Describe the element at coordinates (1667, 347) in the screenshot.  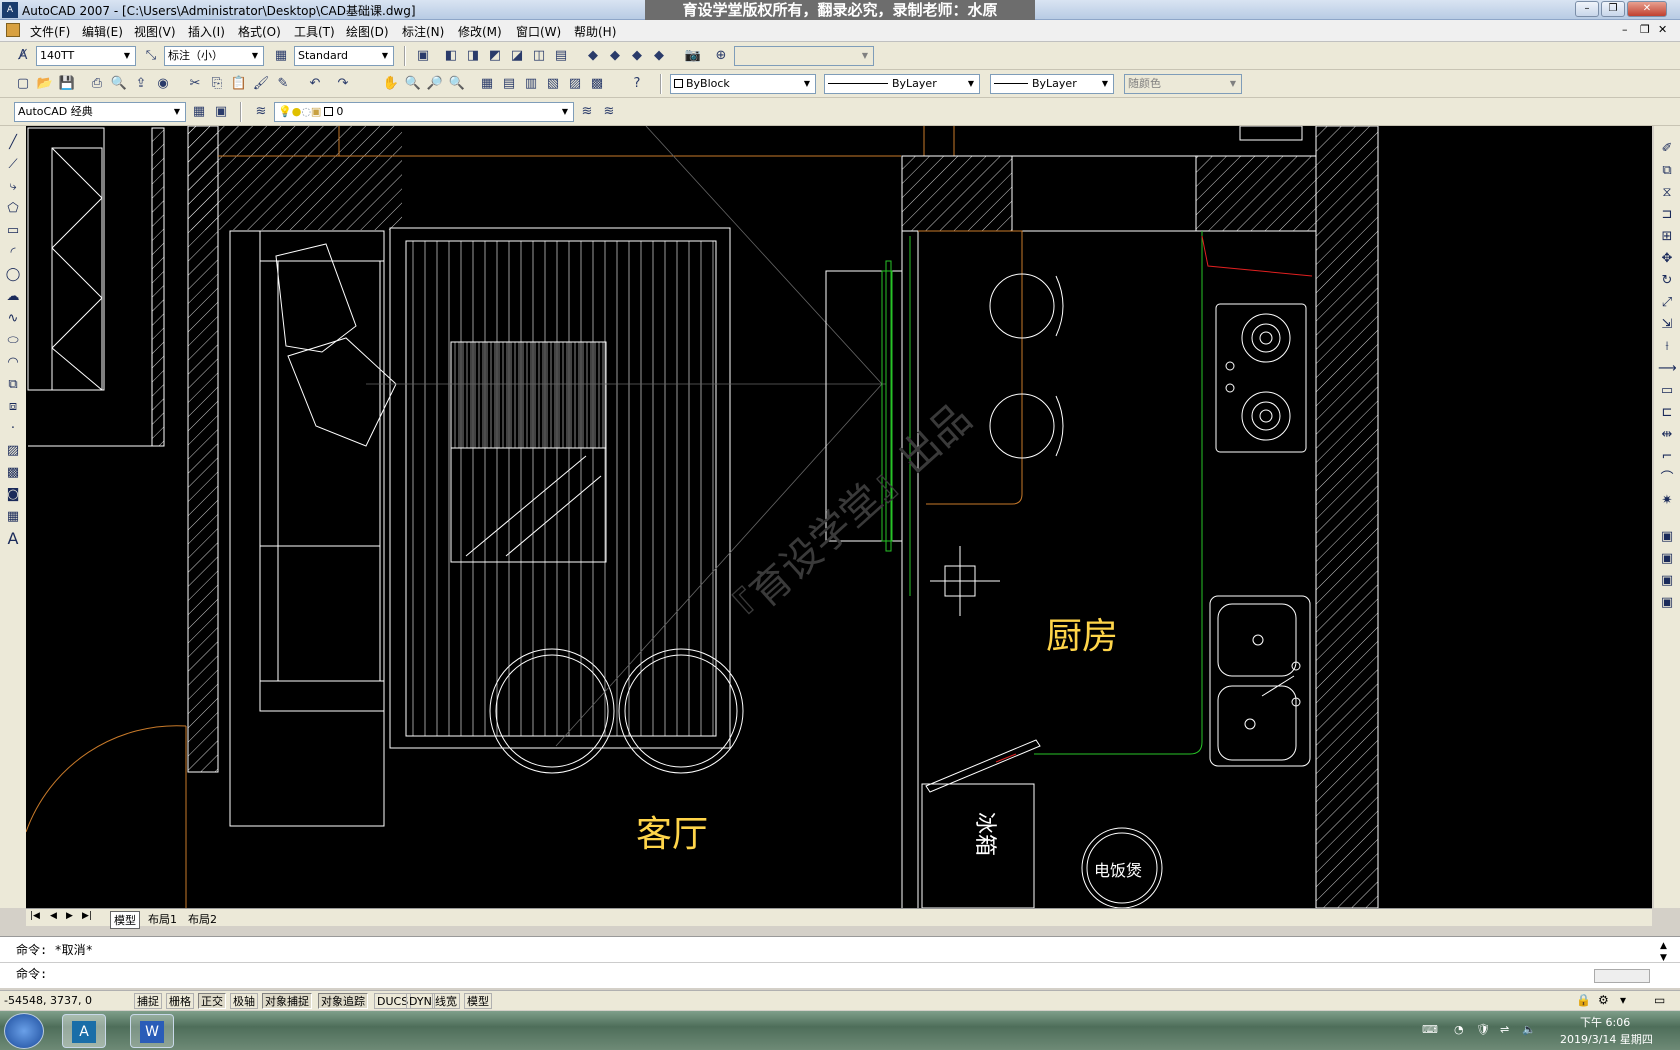
I see `trim-icon: ⟊` at that location.